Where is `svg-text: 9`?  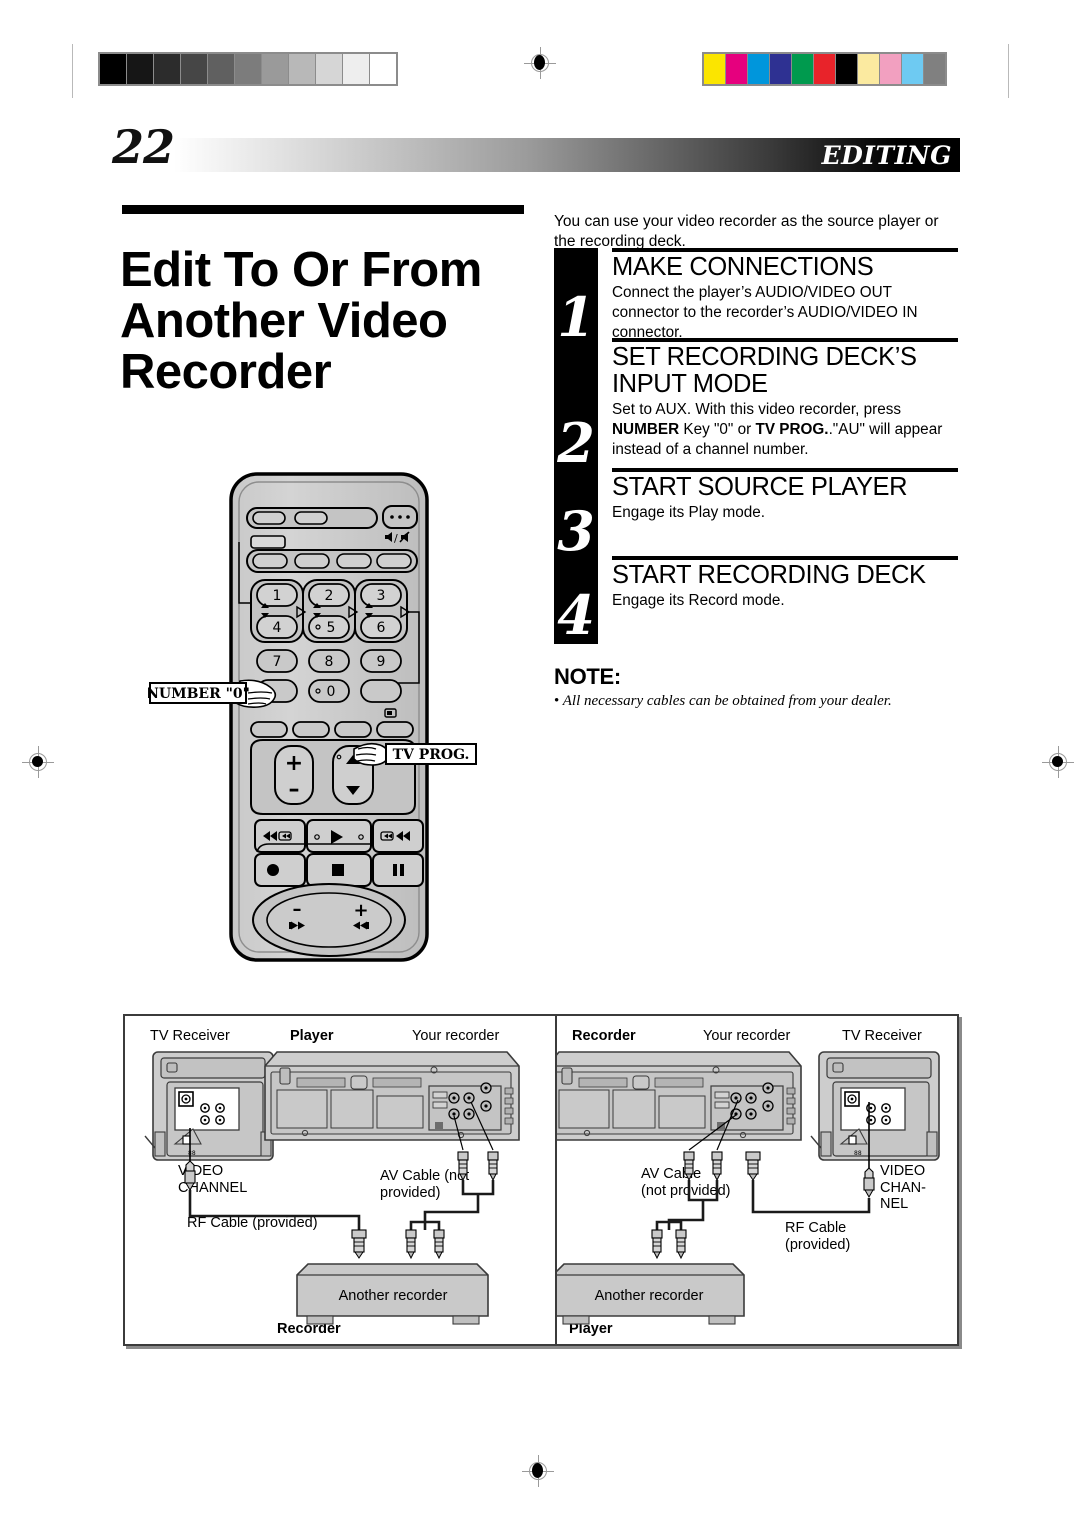
svg-text: 9 is located at coordinates (381, 662).